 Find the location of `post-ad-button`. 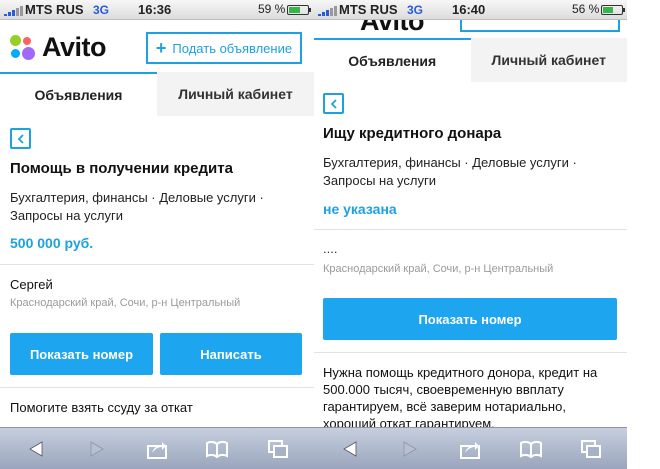

post-ad-button is located at coordinates (540, 26).